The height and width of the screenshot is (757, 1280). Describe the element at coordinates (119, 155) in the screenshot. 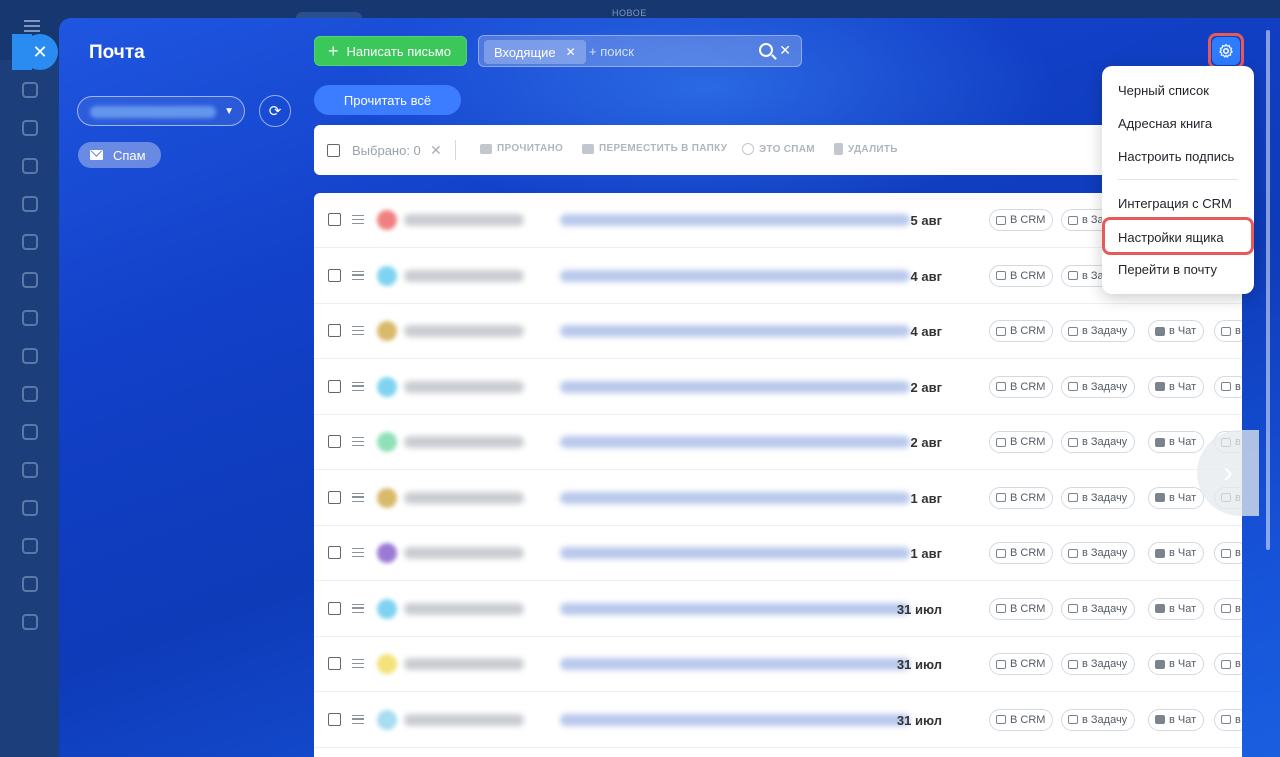

I see `folder-spam: Спам` at that location.